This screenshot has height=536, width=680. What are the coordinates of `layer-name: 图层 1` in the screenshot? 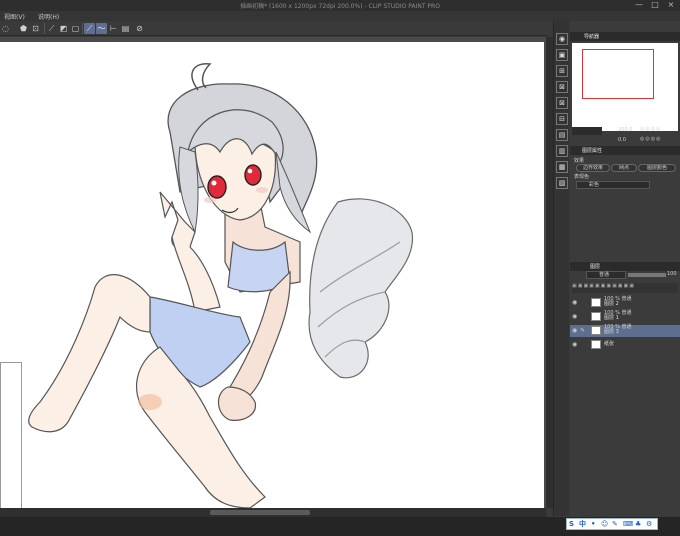 It's located at (611, 318).